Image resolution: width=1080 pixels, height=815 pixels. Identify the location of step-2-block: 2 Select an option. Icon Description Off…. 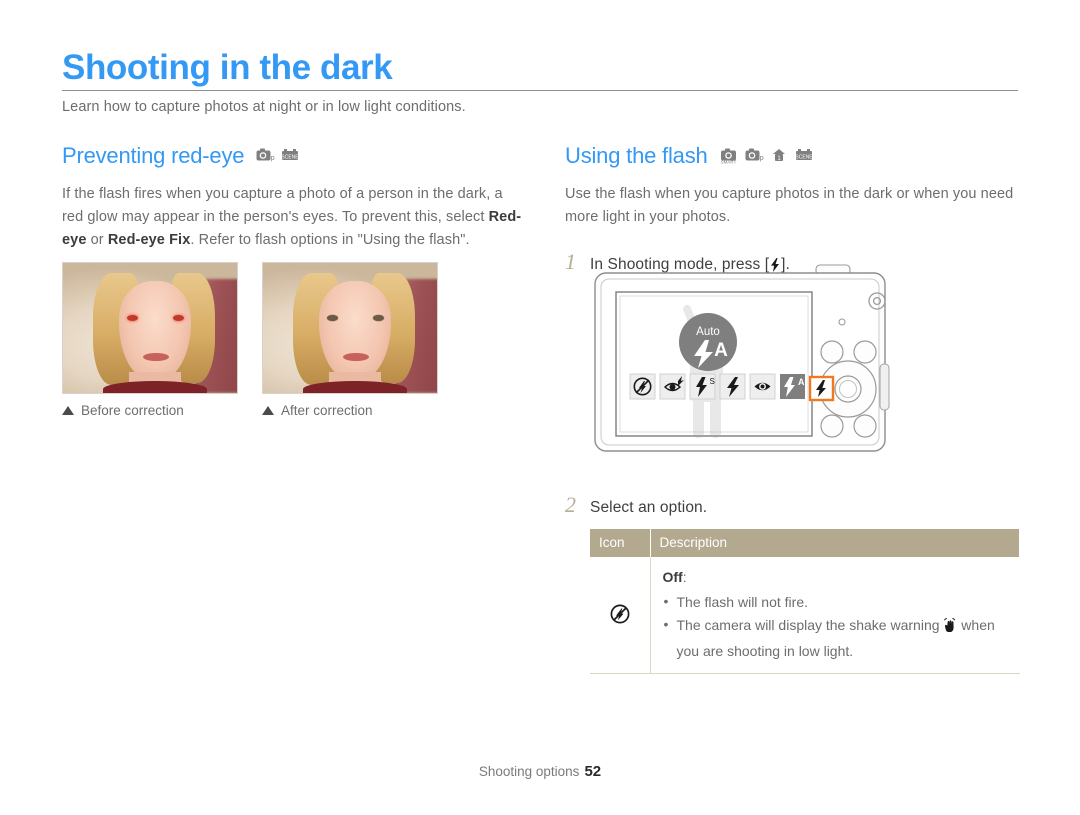
(792, 583).